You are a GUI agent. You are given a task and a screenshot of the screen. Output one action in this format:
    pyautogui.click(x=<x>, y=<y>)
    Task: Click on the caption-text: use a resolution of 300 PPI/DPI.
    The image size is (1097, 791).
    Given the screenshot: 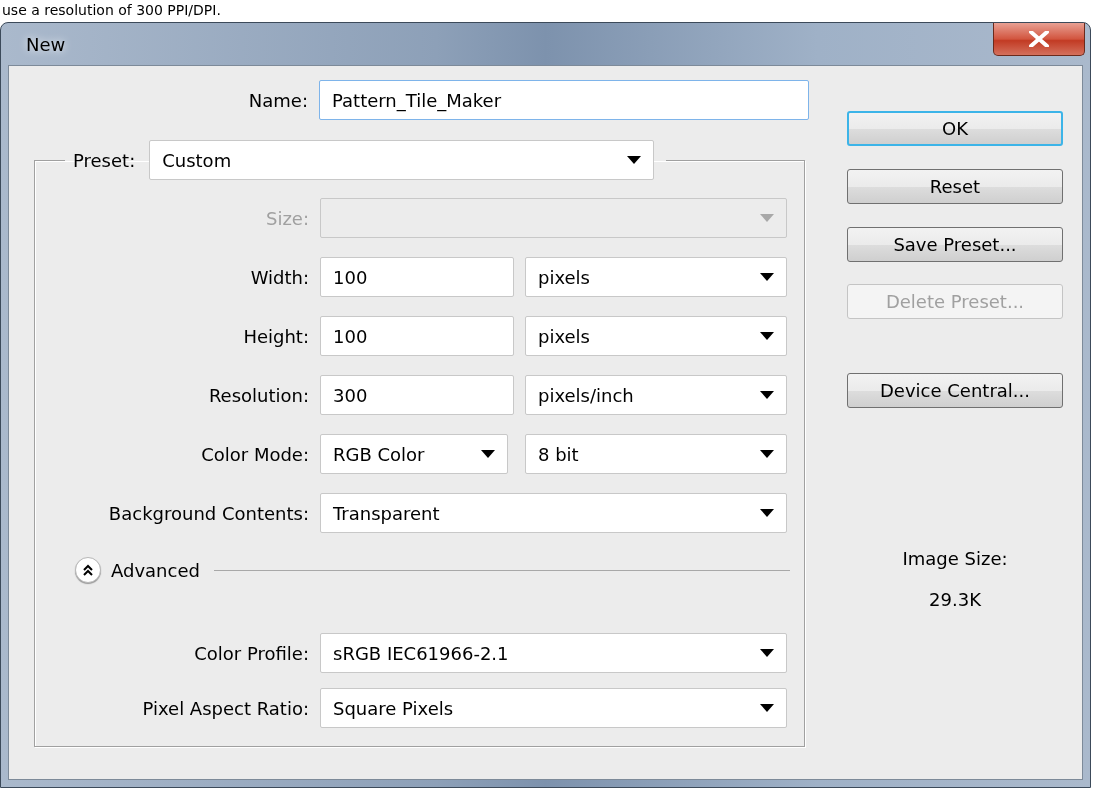 What is the action you would take?
    pyautogui.click(x=111, y=10)
    